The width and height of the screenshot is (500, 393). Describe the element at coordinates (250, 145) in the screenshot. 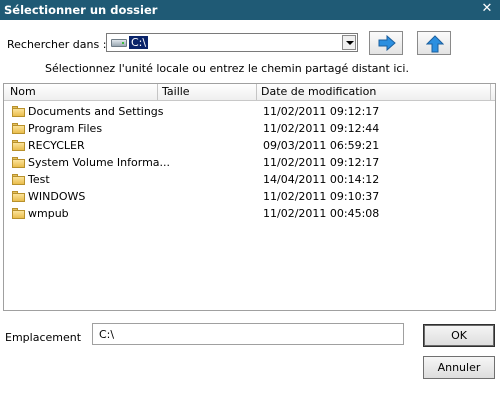

I see `list-item: RECYCLER 09/03/2011 06:59:21` at that location.